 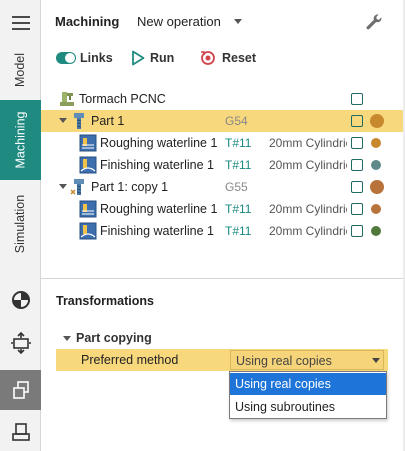 I want to click on dropdown-option: Using subroutines, so click(x=308, y=407).